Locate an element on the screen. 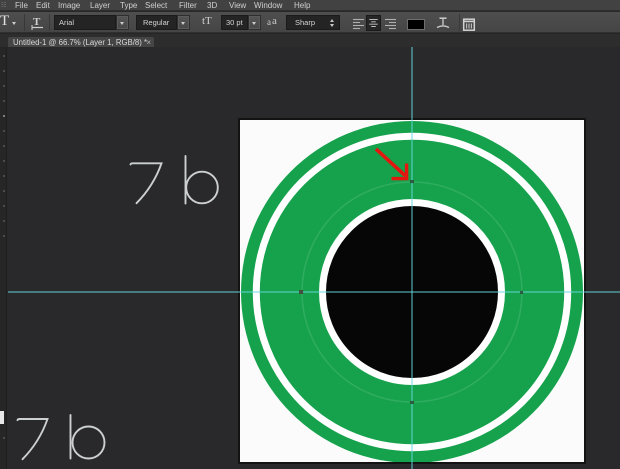 The width and height of the screenshot is (620, 469). svg-text: T is located at coordinates (37, 22).